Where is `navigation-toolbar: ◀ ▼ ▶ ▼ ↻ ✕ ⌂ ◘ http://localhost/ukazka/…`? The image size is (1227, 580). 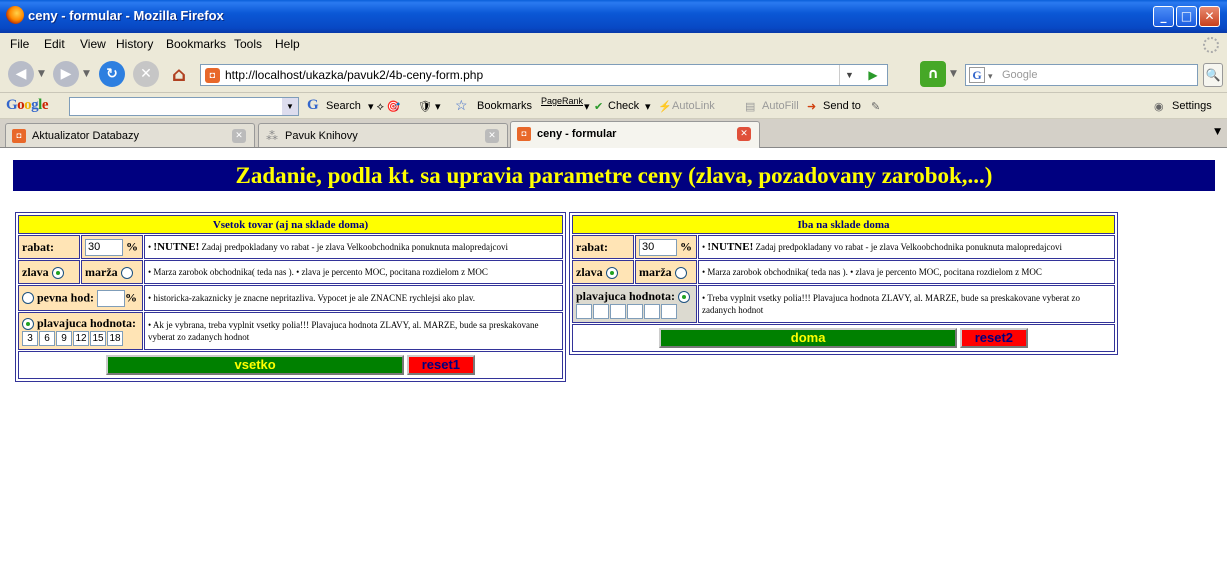
navigation-toolbar: ◀ ▼ ▶ ▼ ↻ ✕ ⌂ ◘ http://localhost/ukazka/… is located at coordinates (613, 74).